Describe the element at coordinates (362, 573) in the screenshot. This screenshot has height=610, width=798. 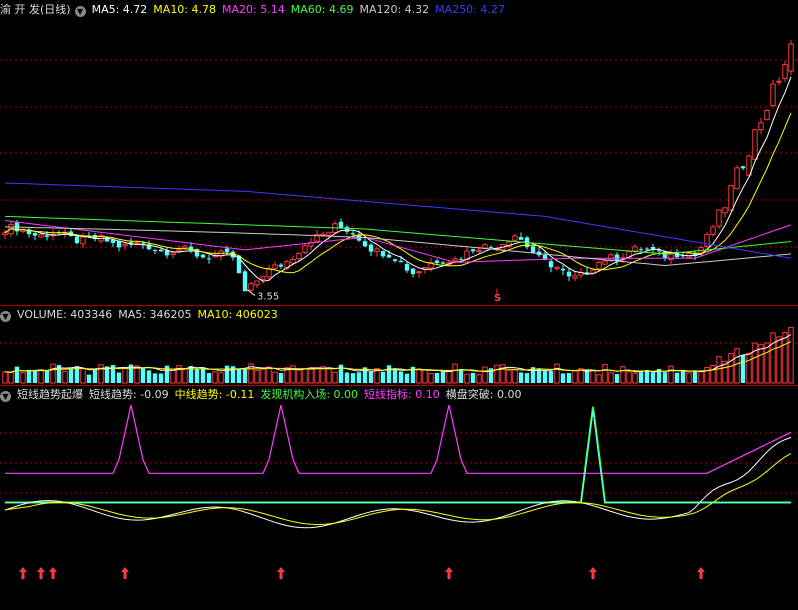
I see `signal-arrows` at that location.